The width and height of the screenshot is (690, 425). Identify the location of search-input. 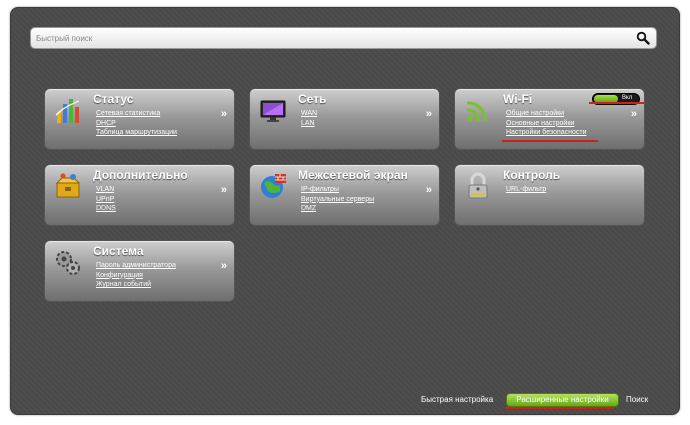
(331, 38).